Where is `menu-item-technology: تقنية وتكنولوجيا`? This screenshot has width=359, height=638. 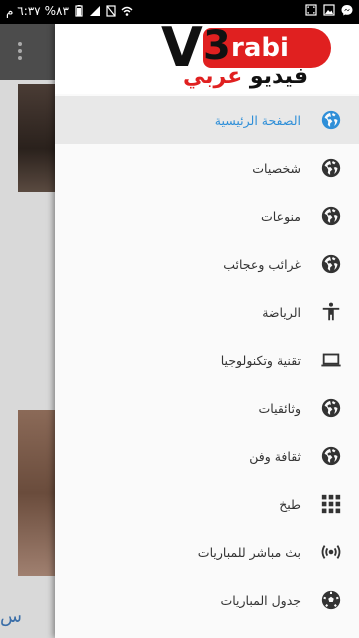
menu-item-technology: تقنية وتكنولوجيا is located at coordinates (207, 360).